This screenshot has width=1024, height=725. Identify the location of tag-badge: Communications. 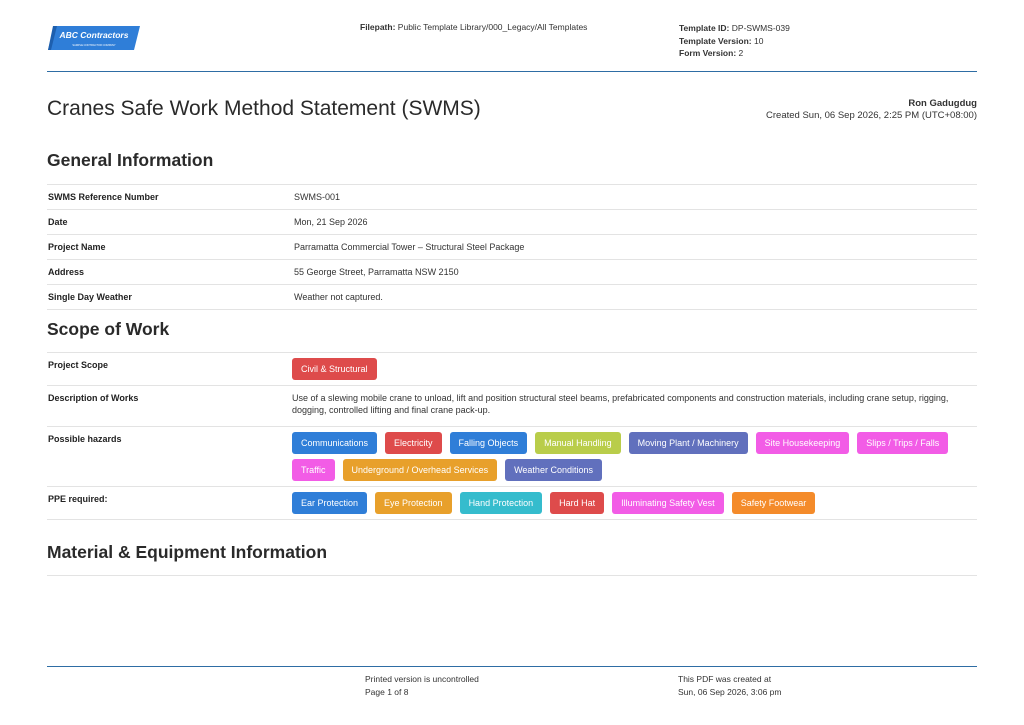
(335, 443).